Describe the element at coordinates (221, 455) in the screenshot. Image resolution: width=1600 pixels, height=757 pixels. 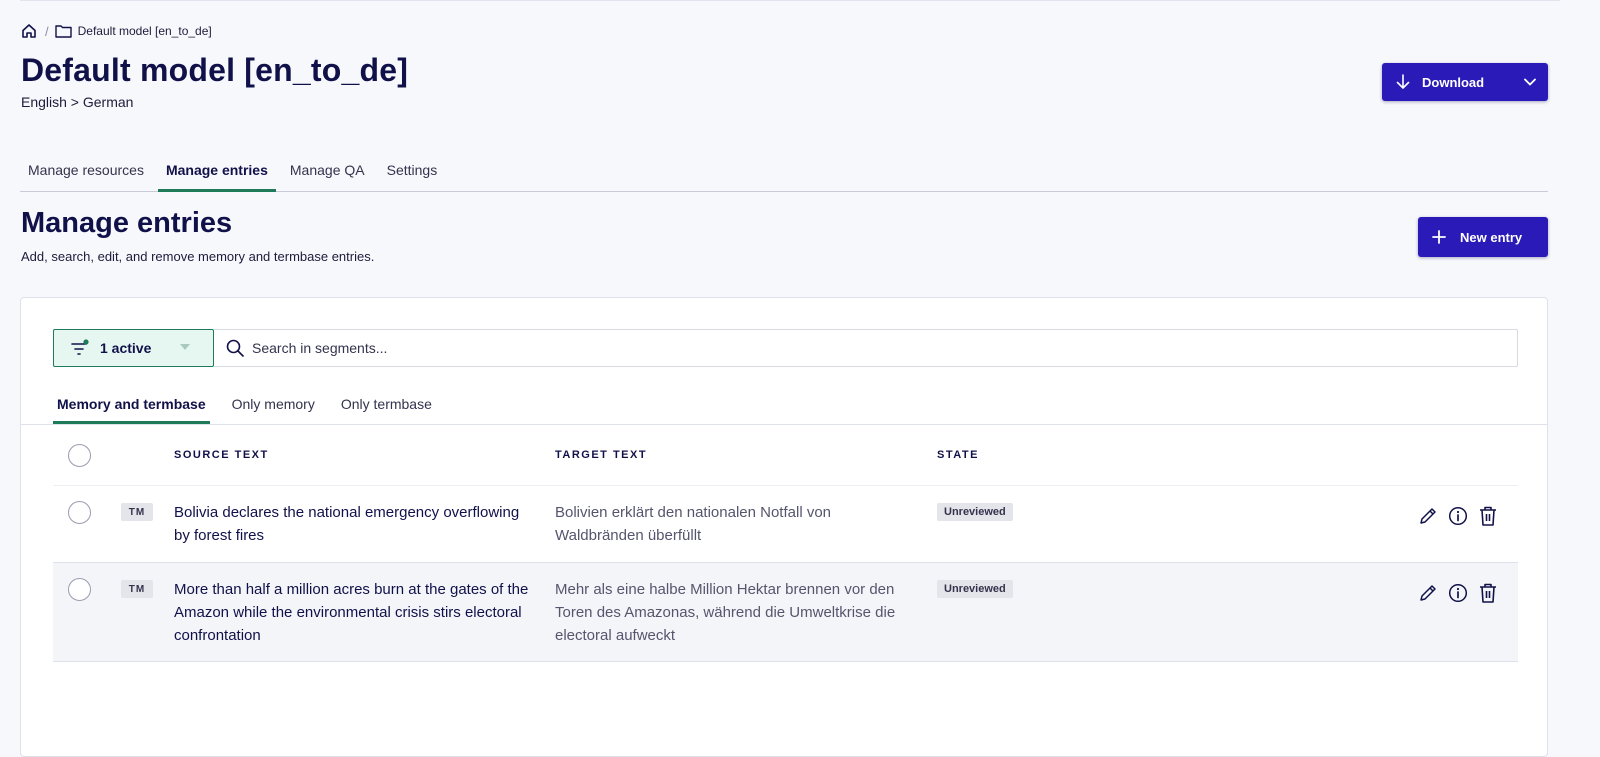
I see `column-header-source: SOURCE TEXT` at that location.